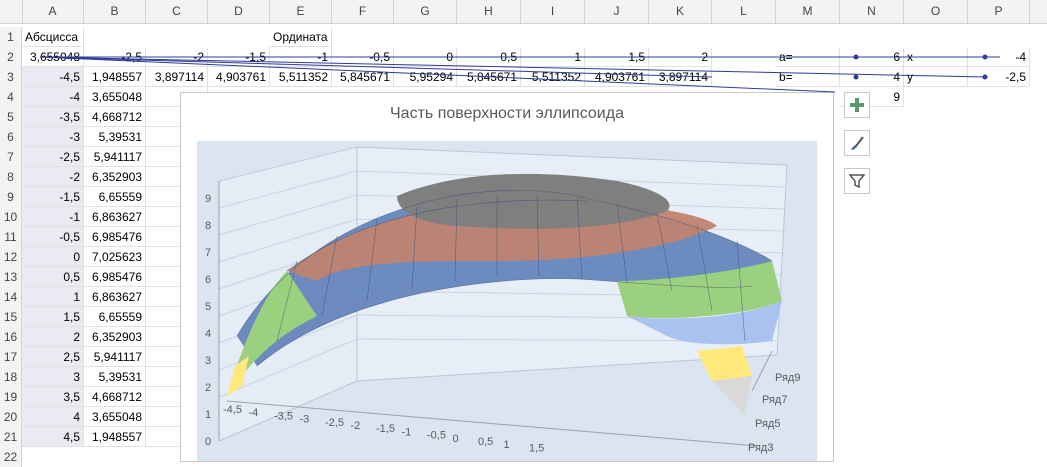 The height and width of the screenshot is (467, 1047). What do you see at coordinates (115, 137) in the screenshot?
I see `cell-b6: 5,39531` at bounding box center [115, 137].